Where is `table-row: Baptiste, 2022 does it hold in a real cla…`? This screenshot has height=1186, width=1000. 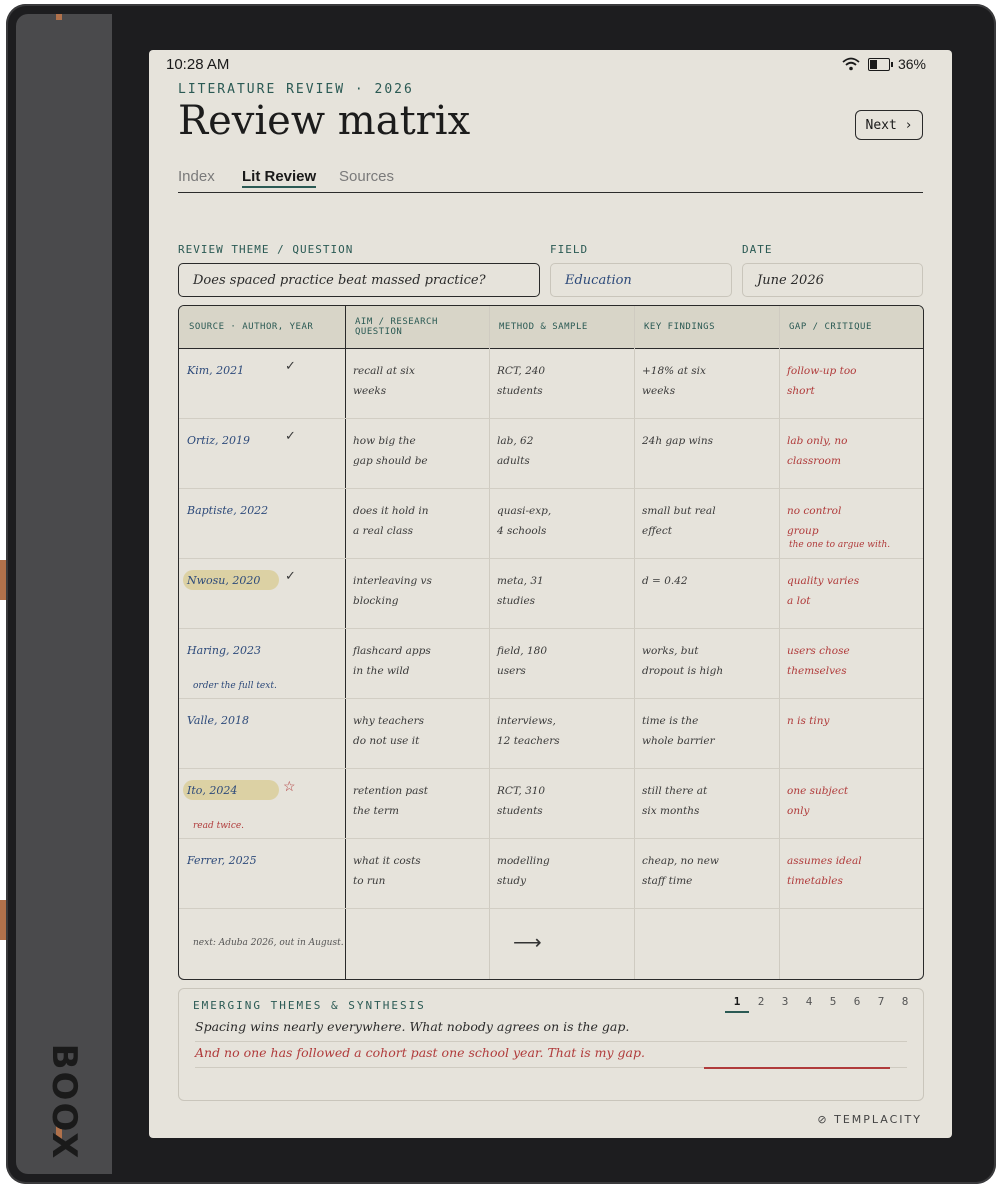
table-row: Baptiste, 2022 does it hold in a real cla… is located at coordinates (551, 523).